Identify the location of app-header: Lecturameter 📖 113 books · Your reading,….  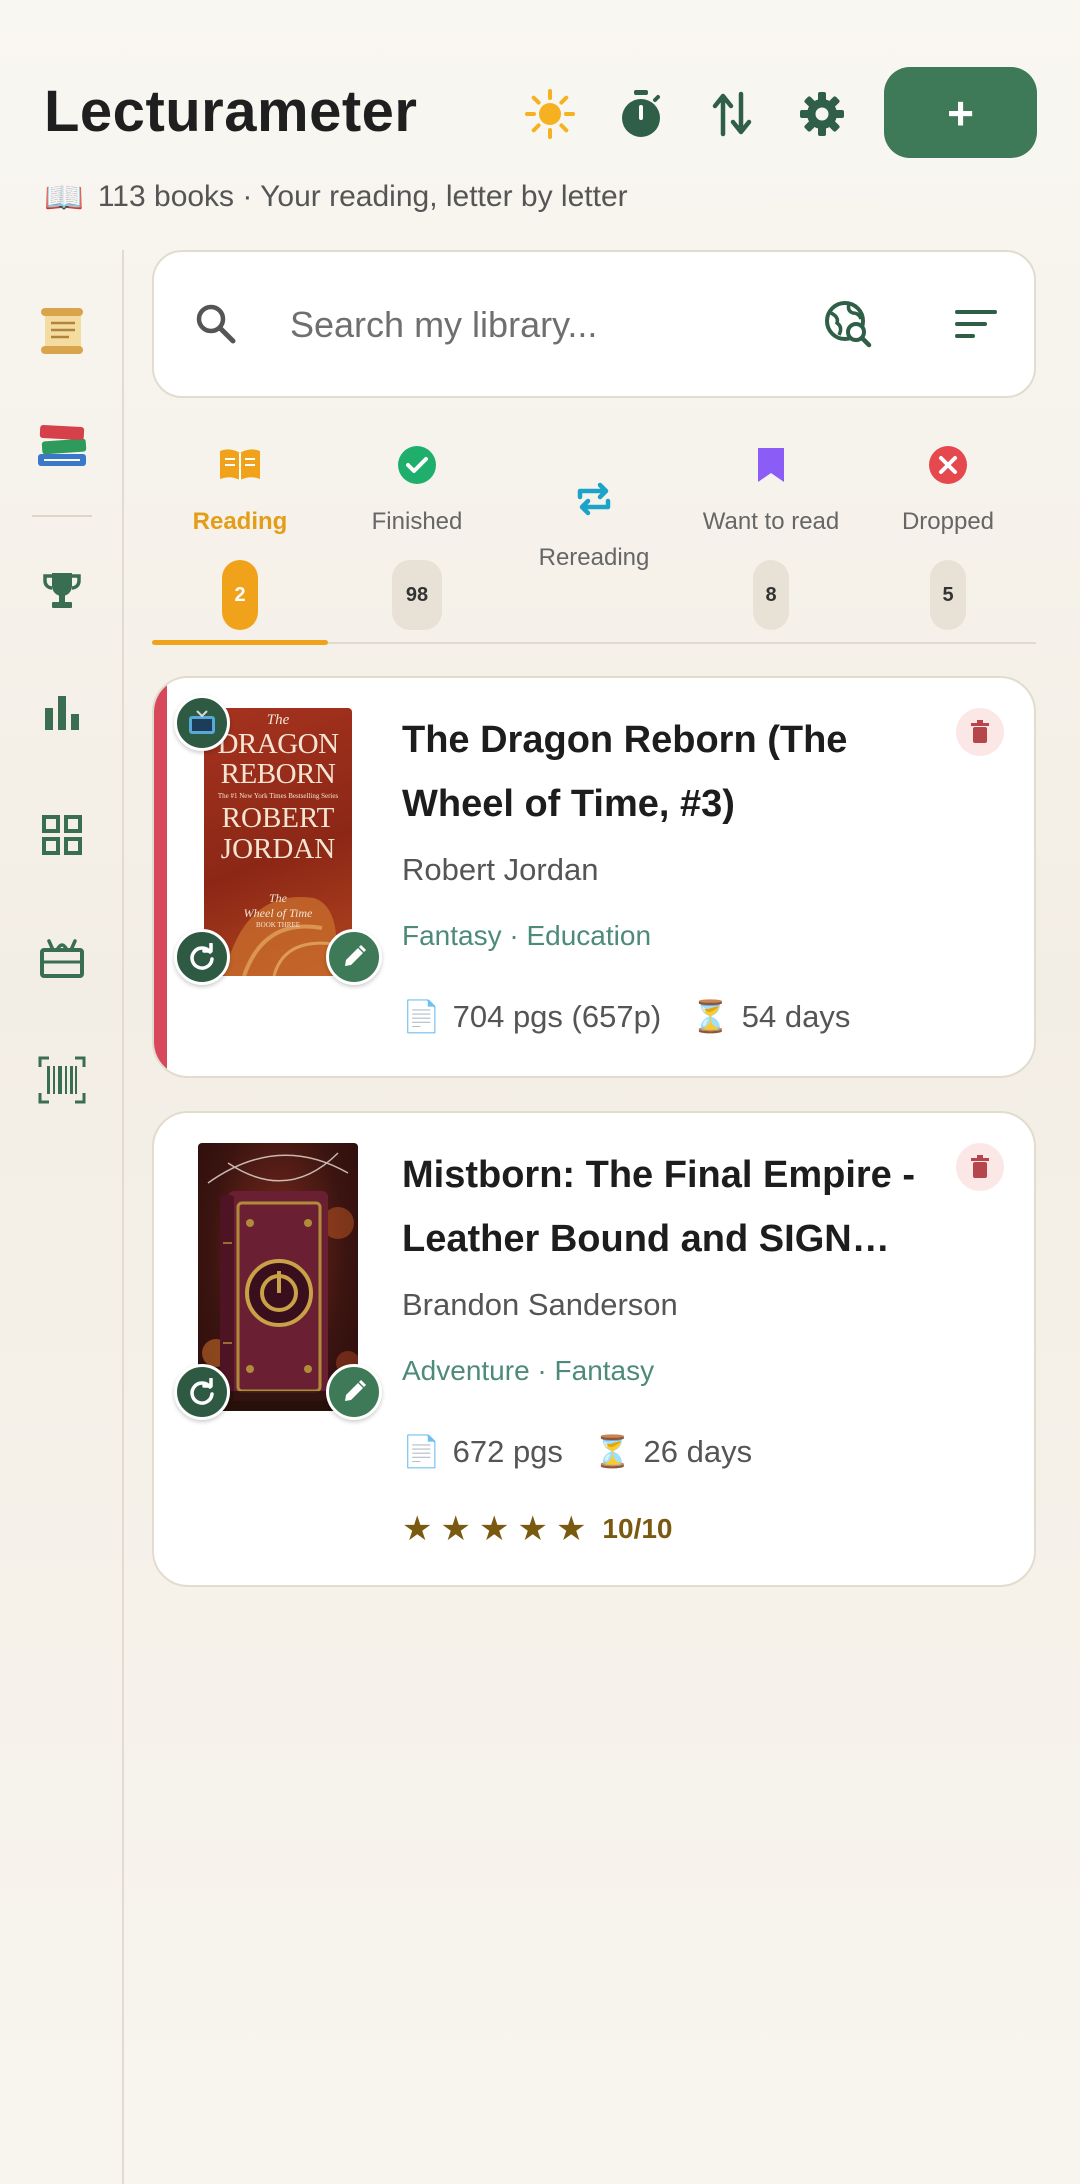
(540, 125).